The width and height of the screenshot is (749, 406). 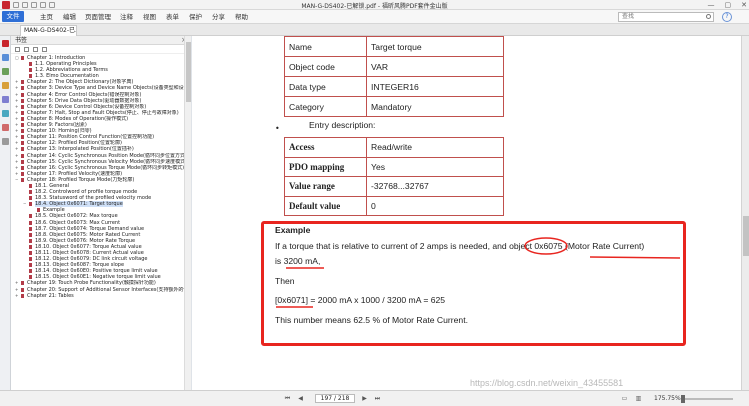 I want to click on bookmark-panel-icon, so click(x=5, y=43).